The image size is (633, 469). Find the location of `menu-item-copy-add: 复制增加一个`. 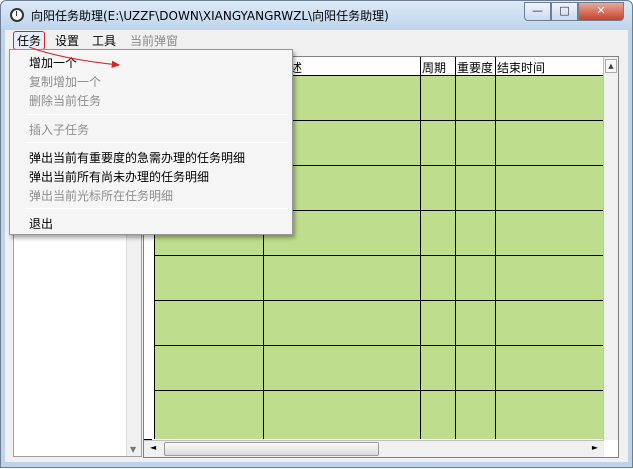

menu-item-copy-add: 复制增加一个 is located at coordinates (65, 81).